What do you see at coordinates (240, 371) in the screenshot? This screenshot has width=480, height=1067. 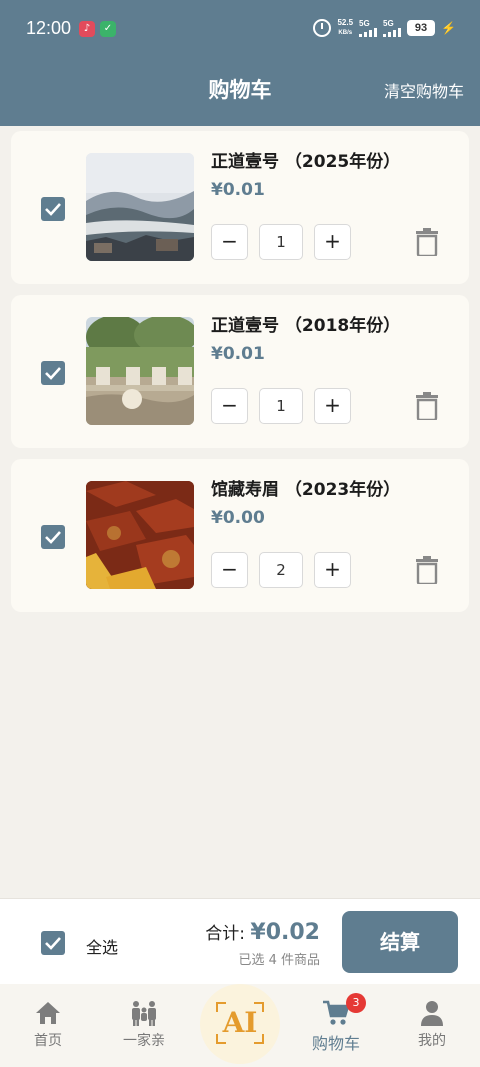 I see `cart-item: 正道壹号 （2018年份） ¥0.01 − 1 +` at bounding box center [240, 371].